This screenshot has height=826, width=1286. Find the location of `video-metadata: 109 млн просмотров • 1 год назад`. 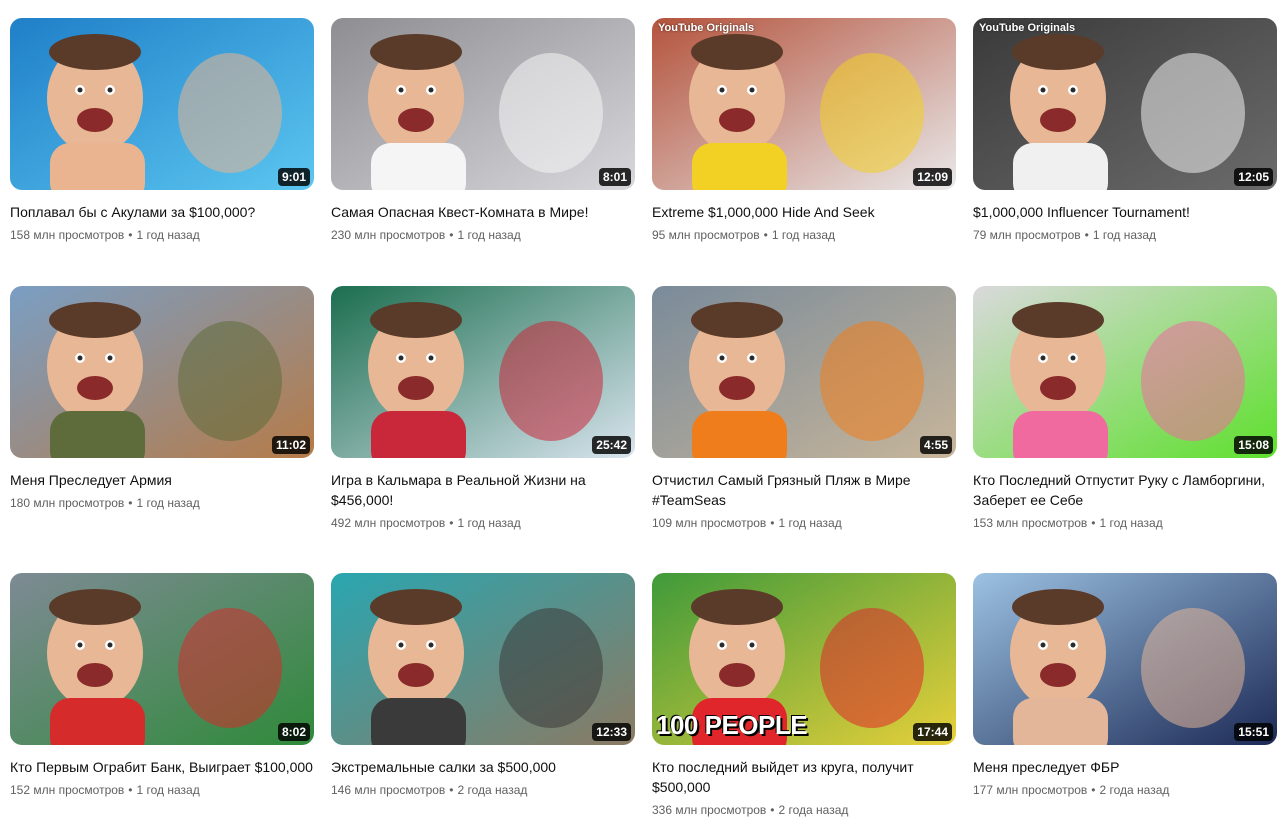

video-metadata: 109 млн просмотров • 1 год назад is located at coordinates (804, 523).